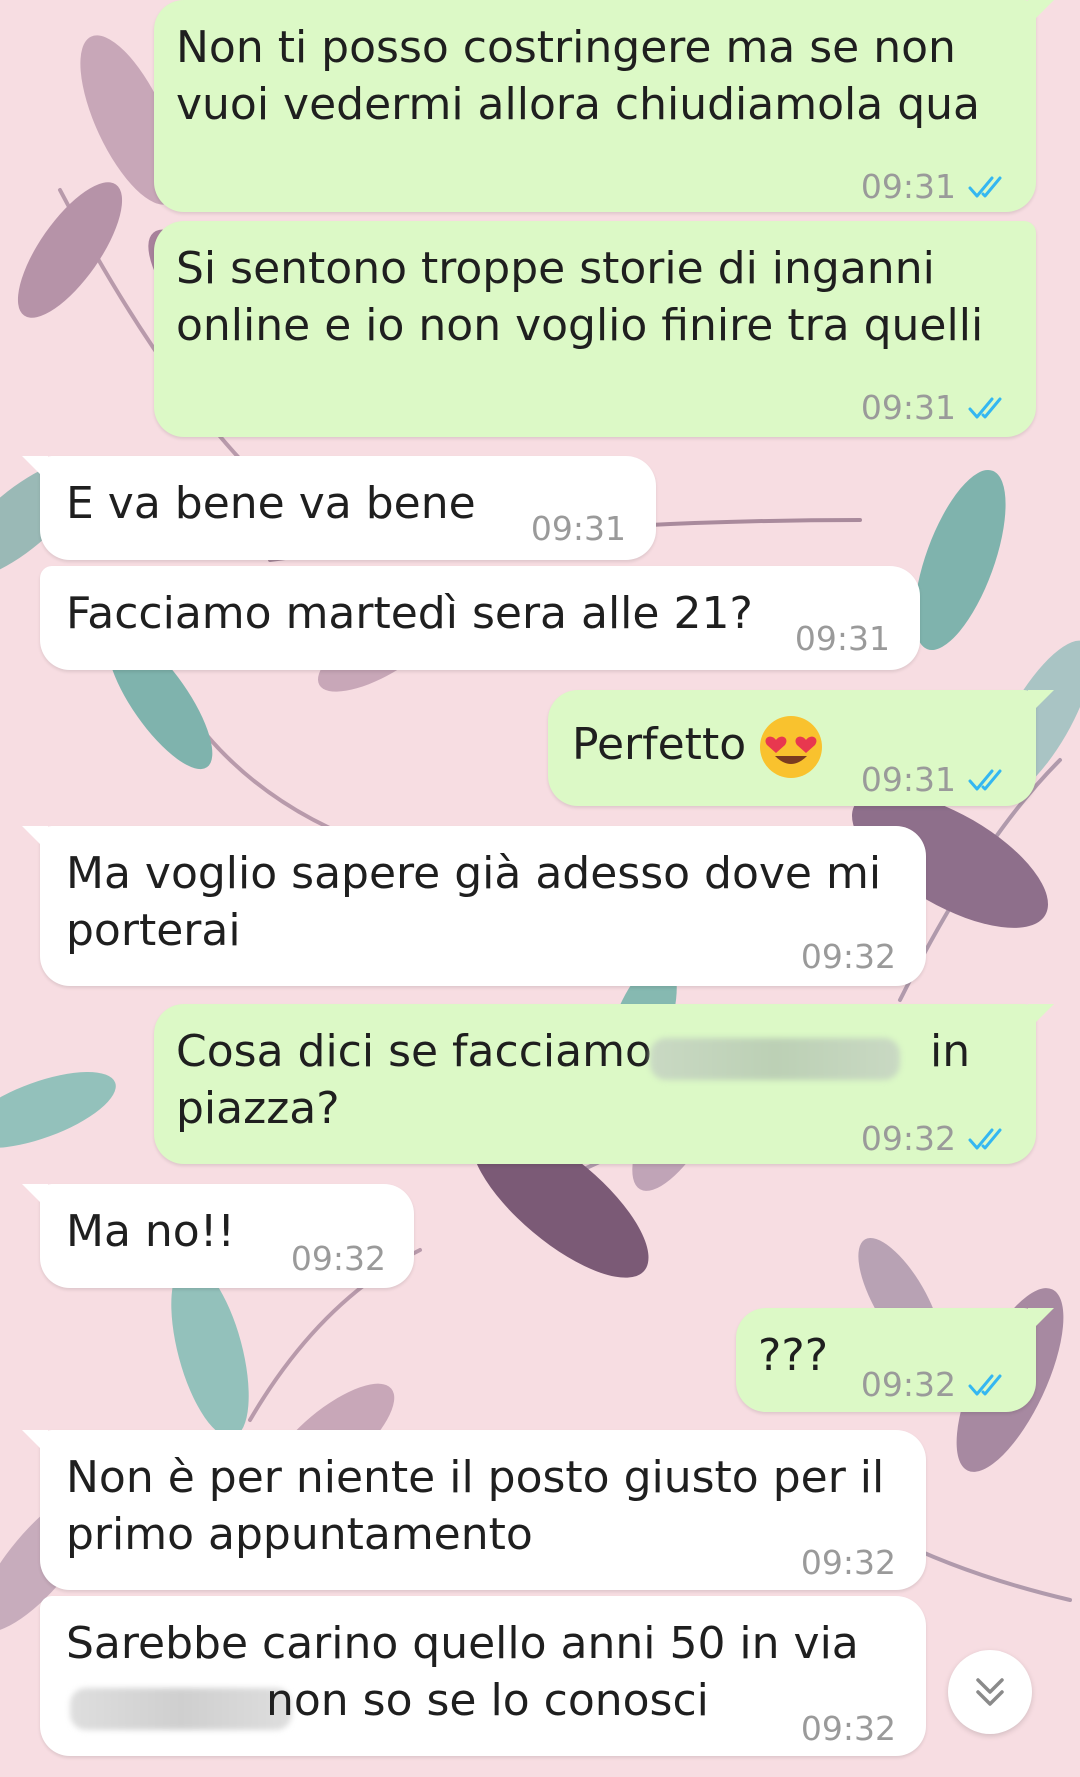 The height and width of the screenshot is (1777, 1080). I want to click on message-text: porterai, so click(153, 930).